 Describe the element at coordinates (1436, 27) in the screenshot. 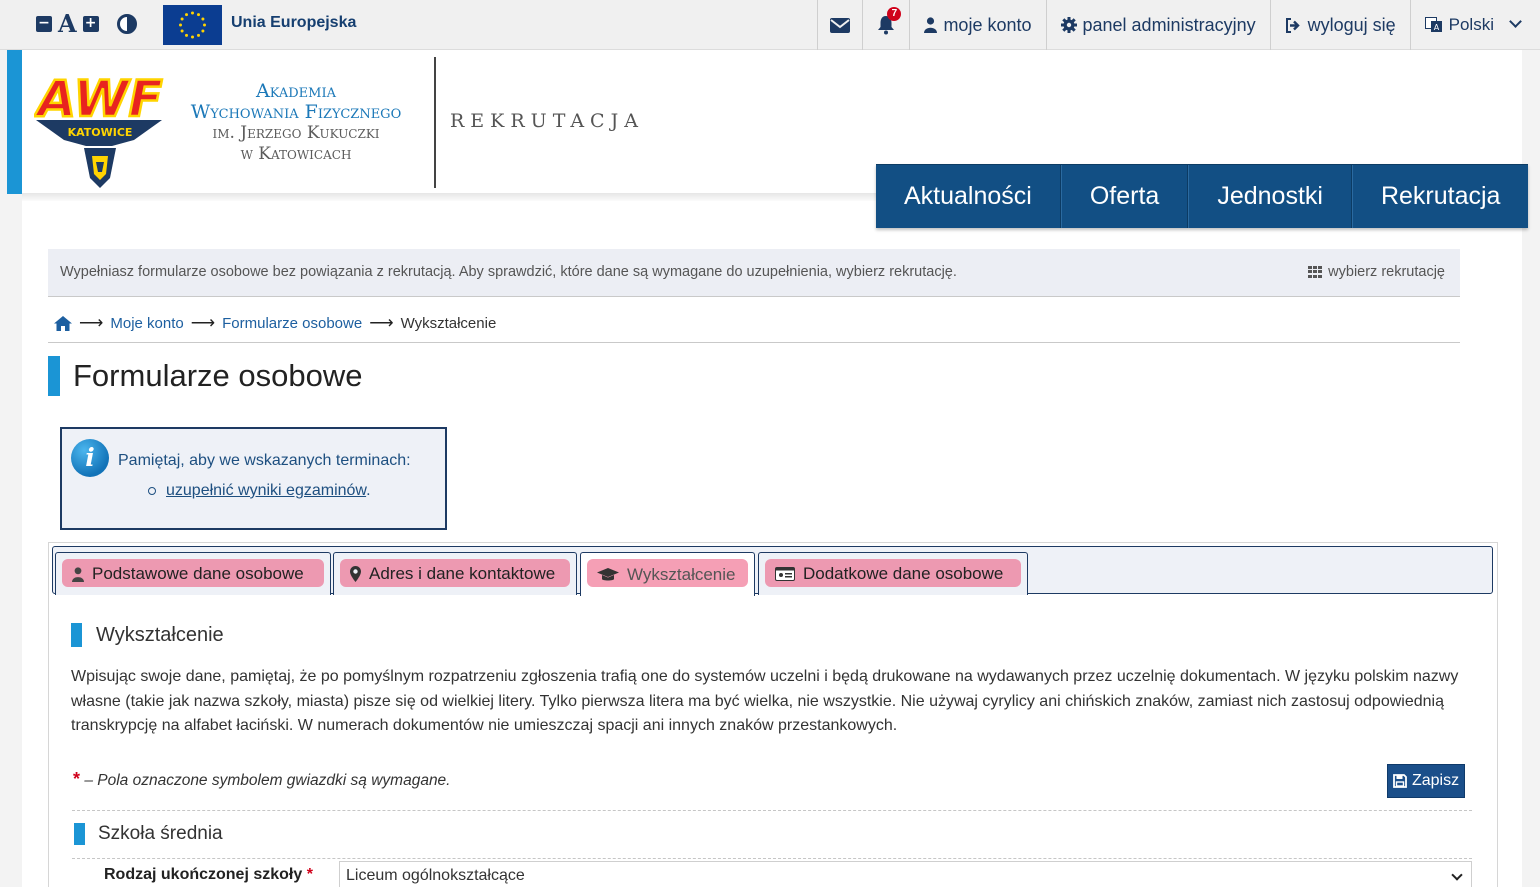

I see `svg-text: A` at that location.